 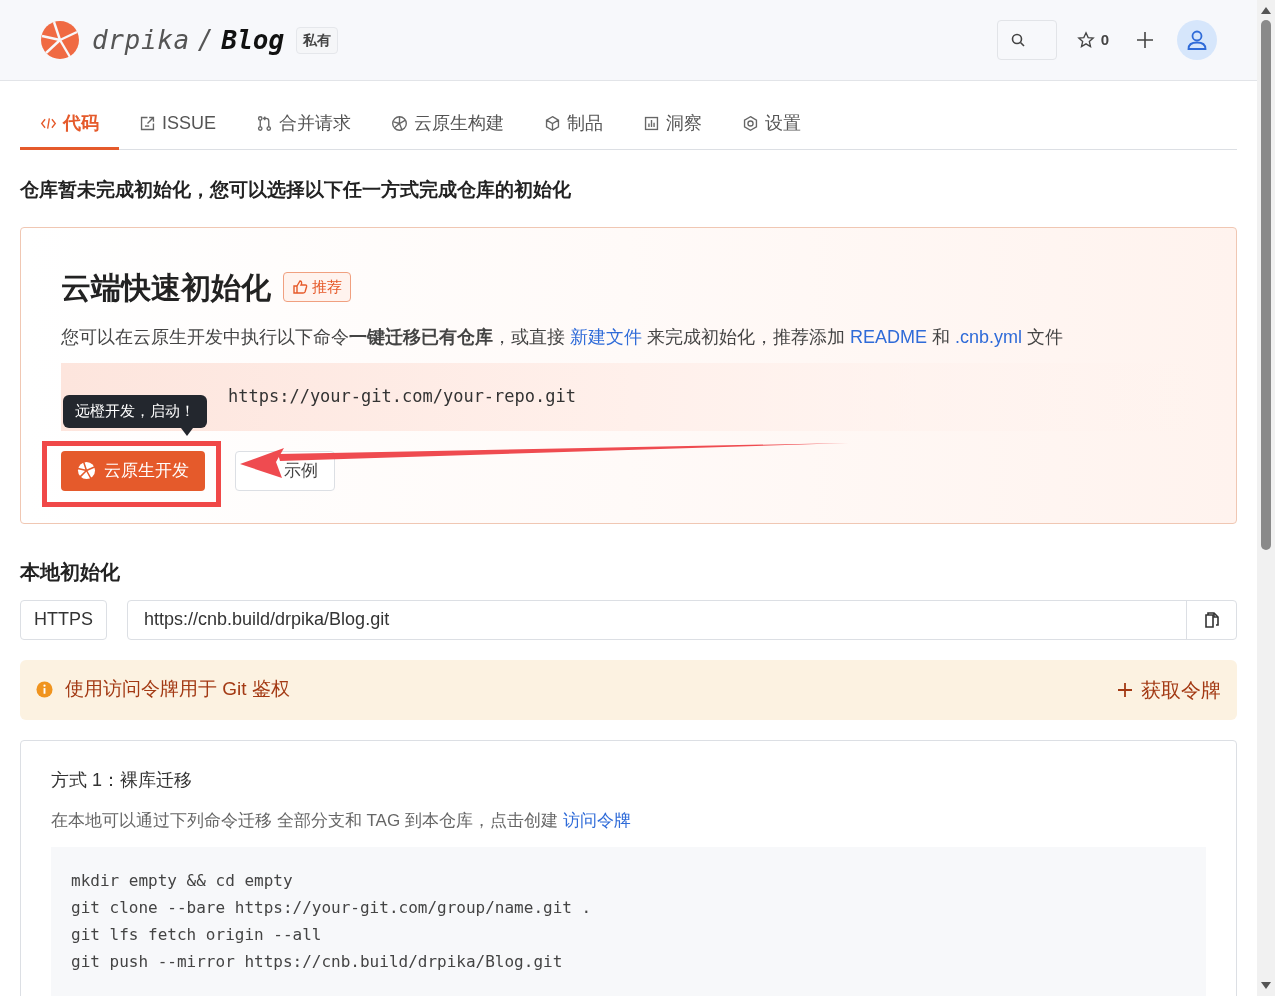 I want to click on code-line: git push --mirror https://cnb.build/drpika/Blog.git, so click(x=317, y=962).